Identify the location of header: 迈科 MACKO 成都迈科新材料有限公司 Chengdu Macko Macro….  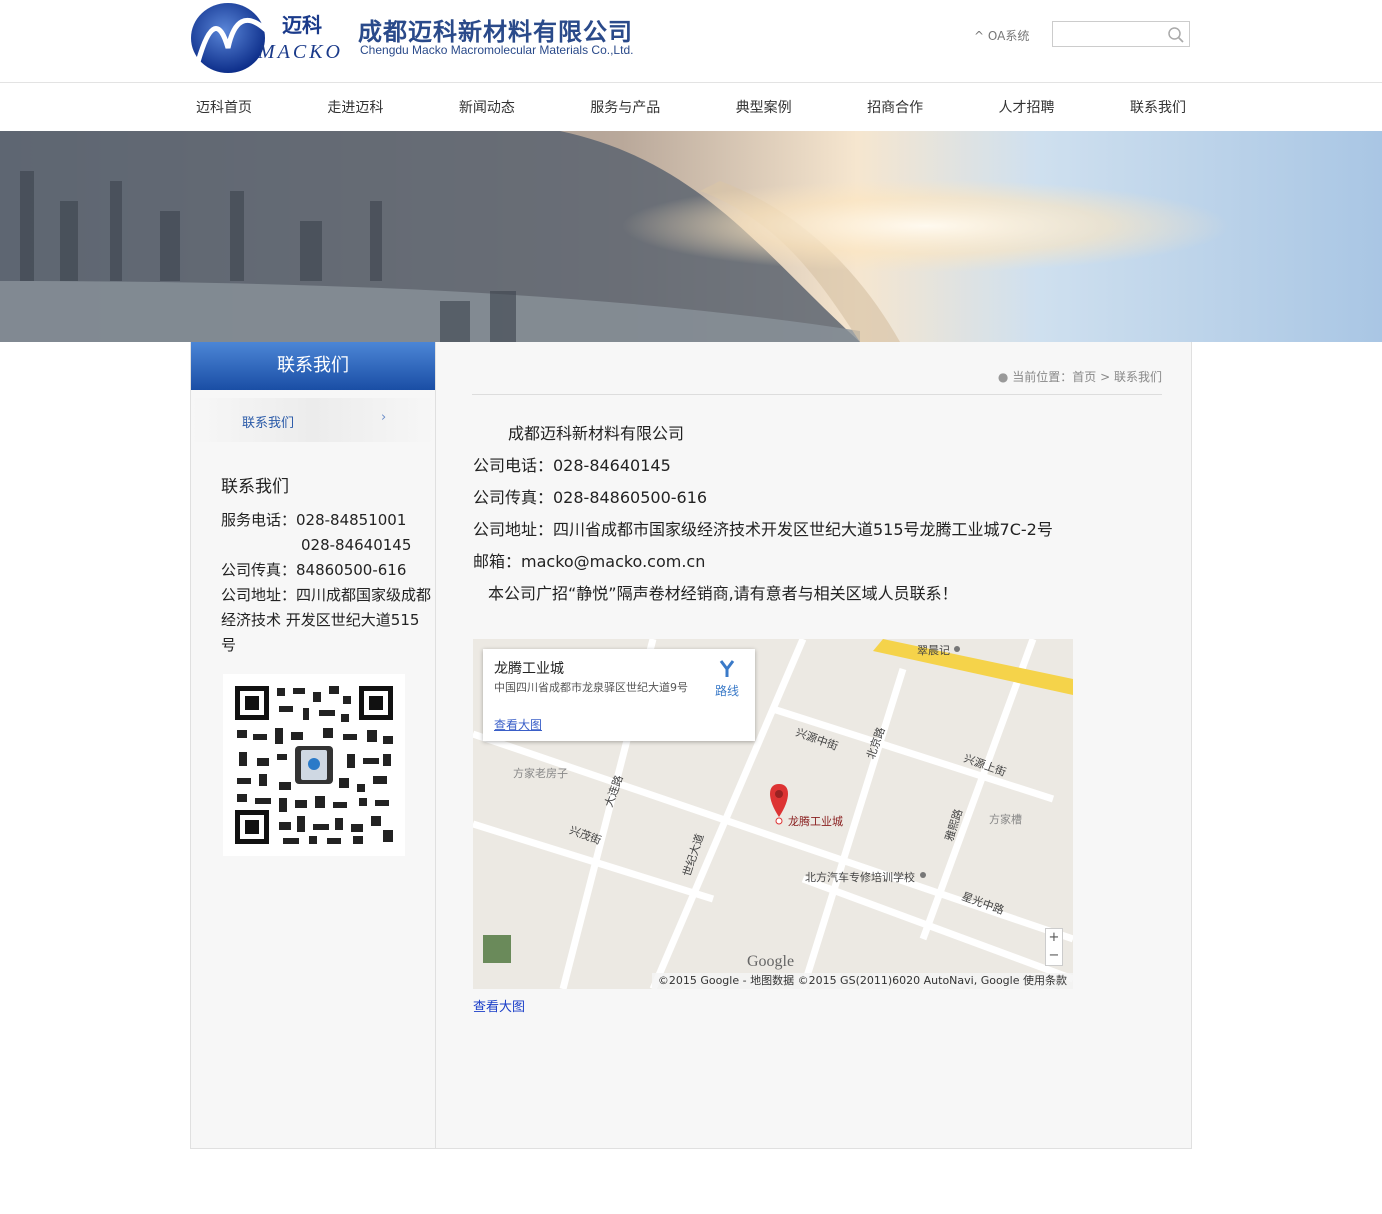
(691, 41).